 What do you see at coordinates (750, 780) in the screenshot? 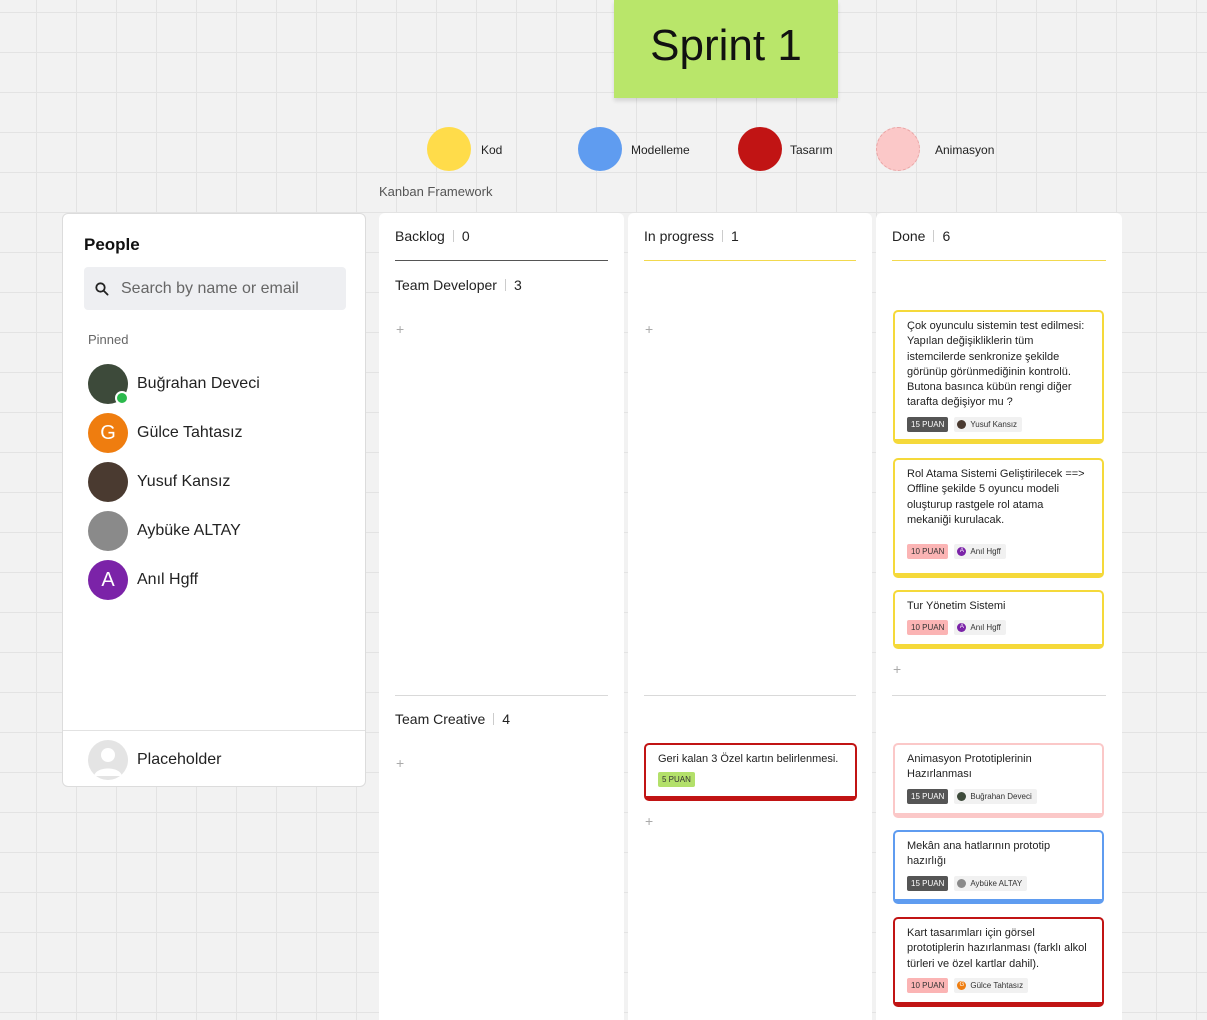
I see `card-meta: 5 PUAN` at bounding box center [750, 780].